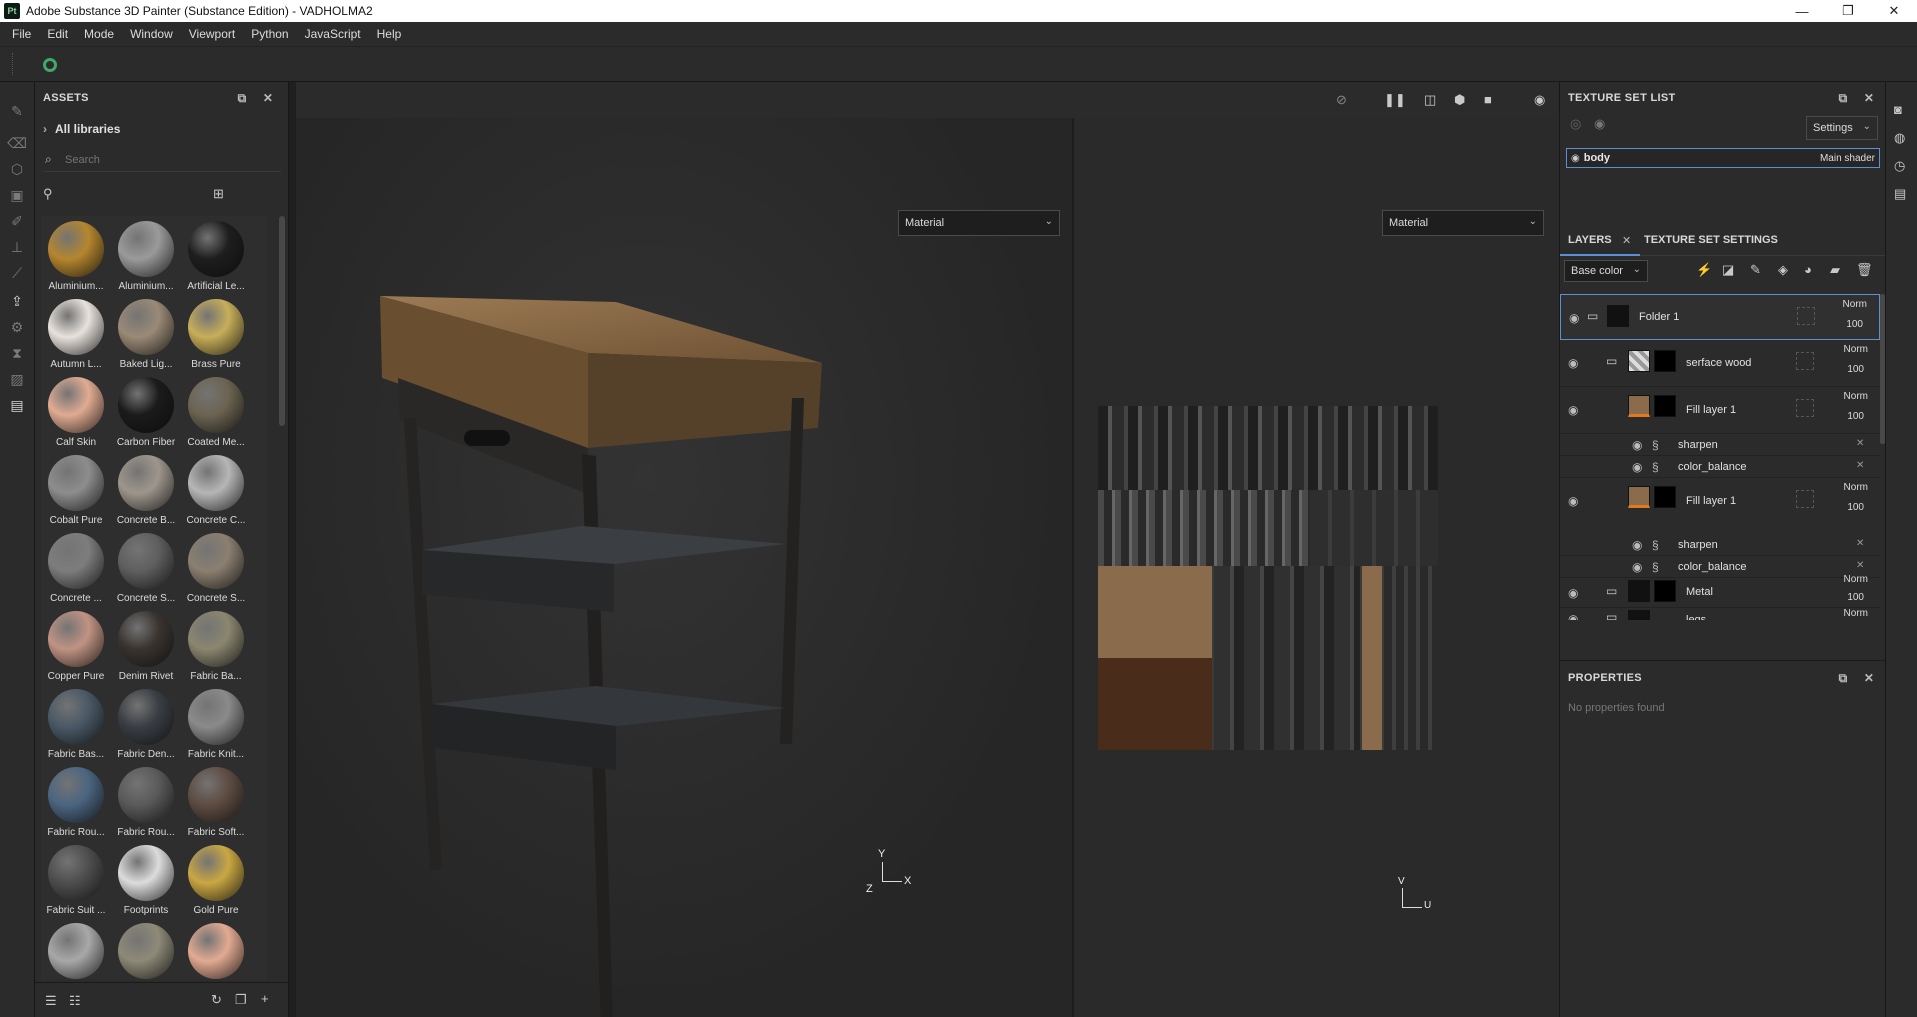 This screenshot has width=1917, height=1017. I want to click on material-thumbnail: Cobalt Pure, so click(76, 491).